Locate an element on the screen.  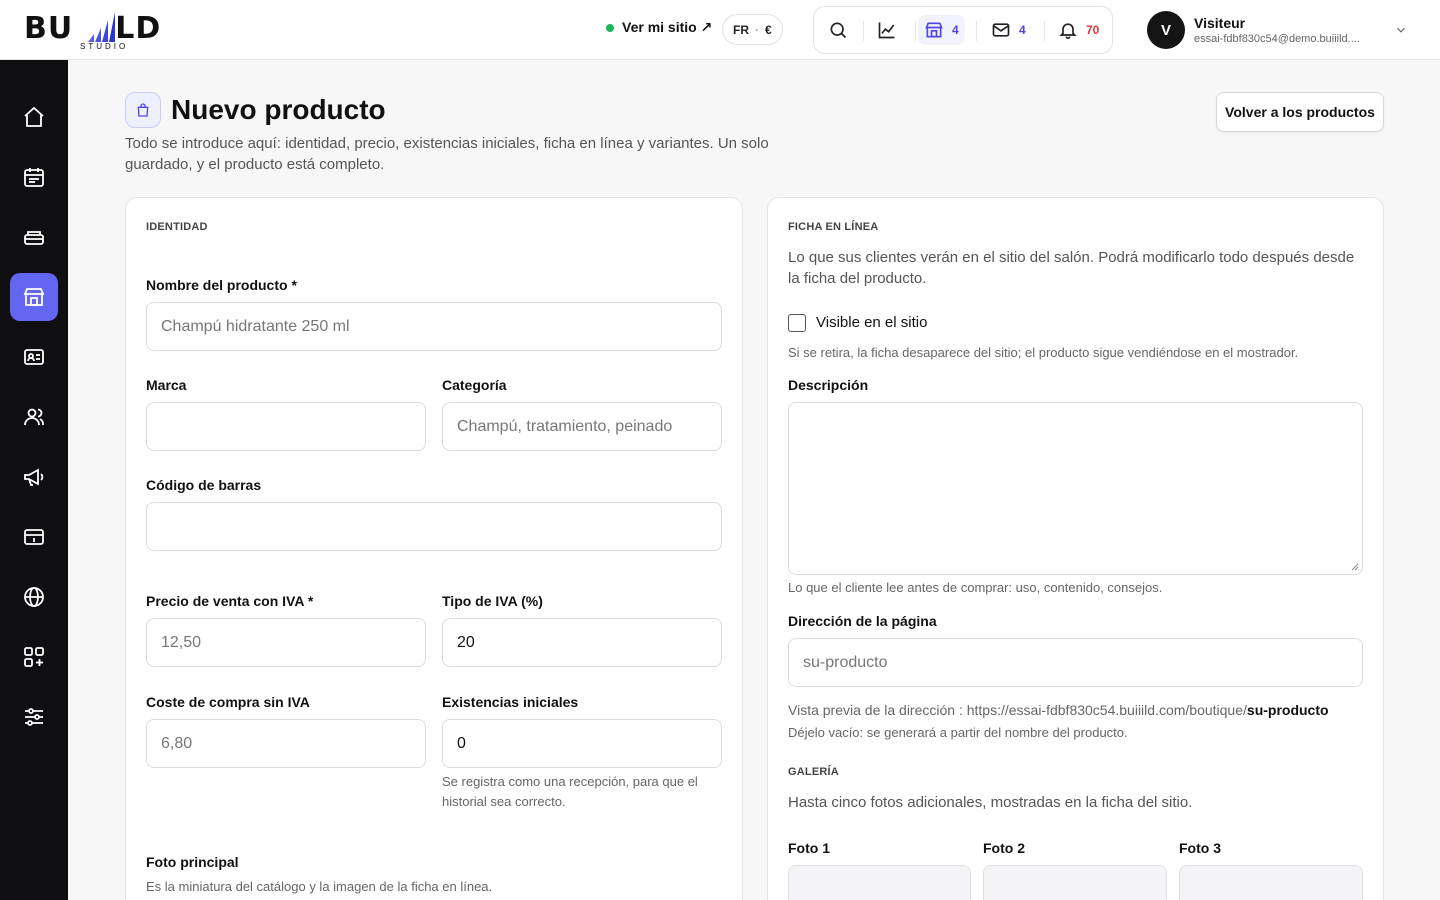
avatar: V is located at coordinates (1166, 30).